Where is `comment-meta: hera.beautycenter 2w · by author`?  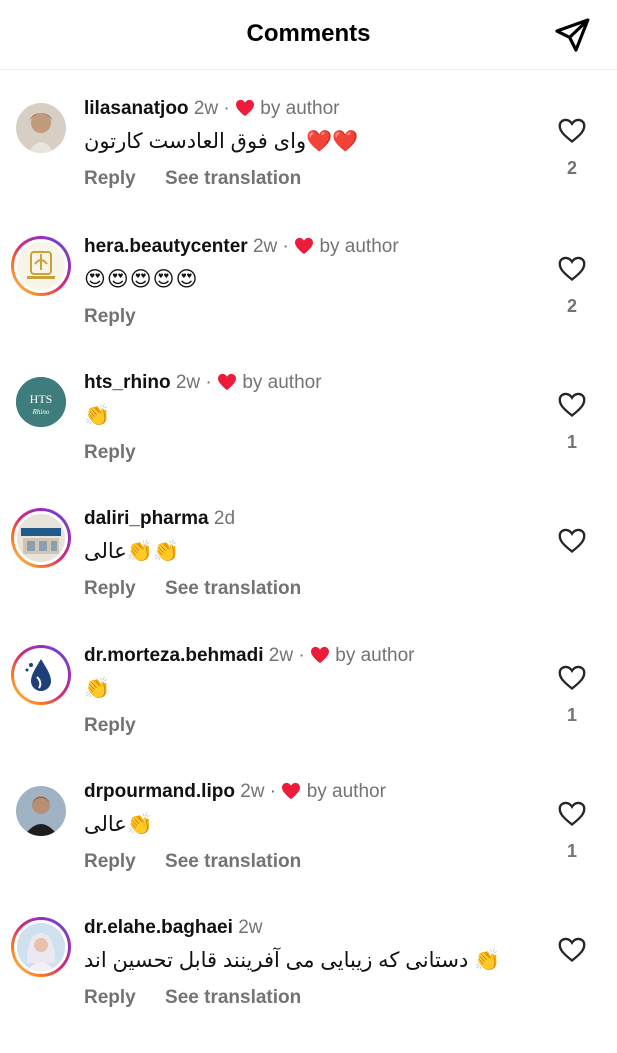 comment-meta: hera.beautycenter 2w · by author is located at coordinates (241, 247).